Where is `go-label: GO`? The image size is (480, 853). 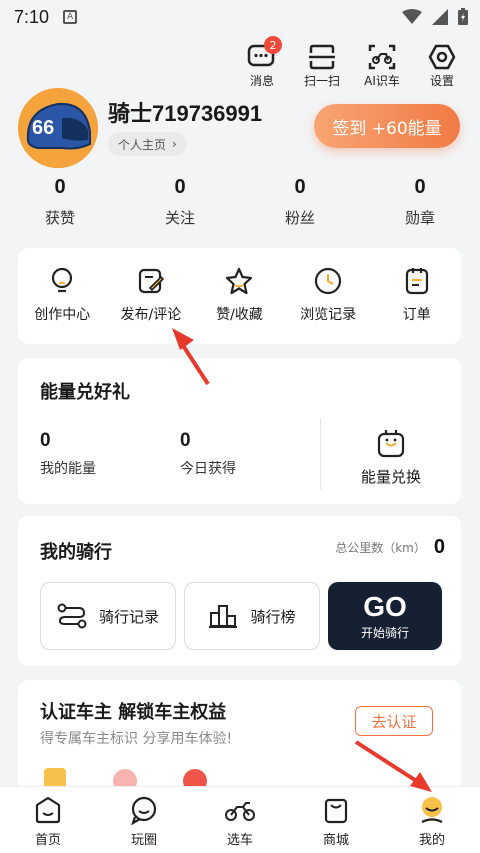 go-label: GO is located at coordinates (385, 606).